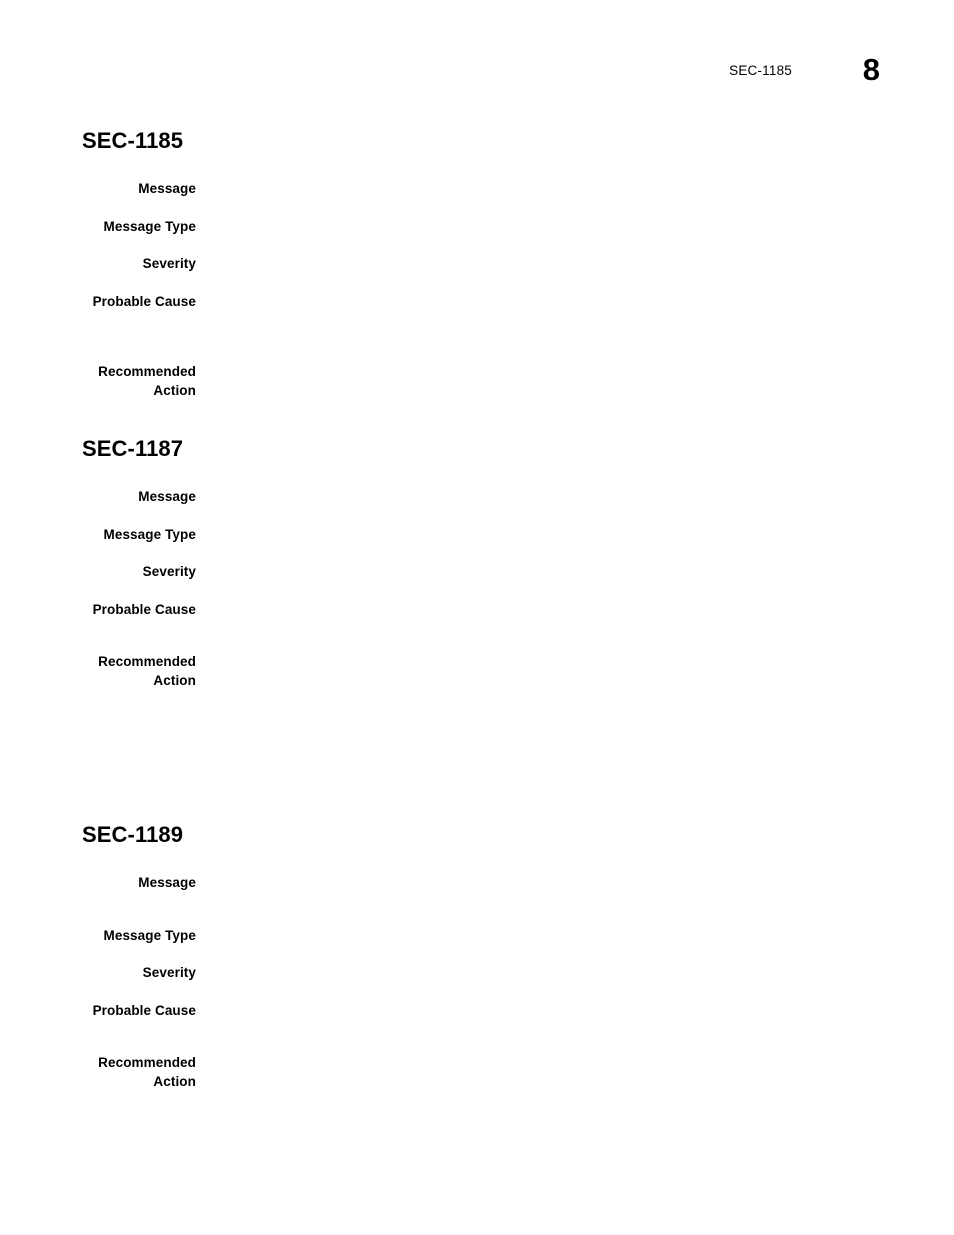 The height and width of the screenshot is (1235, 954). What do you see at coordinates (760, 70) in the screenshot?
I see `header-chapter-label: SEC-1185` at bounding box center [760, 70].